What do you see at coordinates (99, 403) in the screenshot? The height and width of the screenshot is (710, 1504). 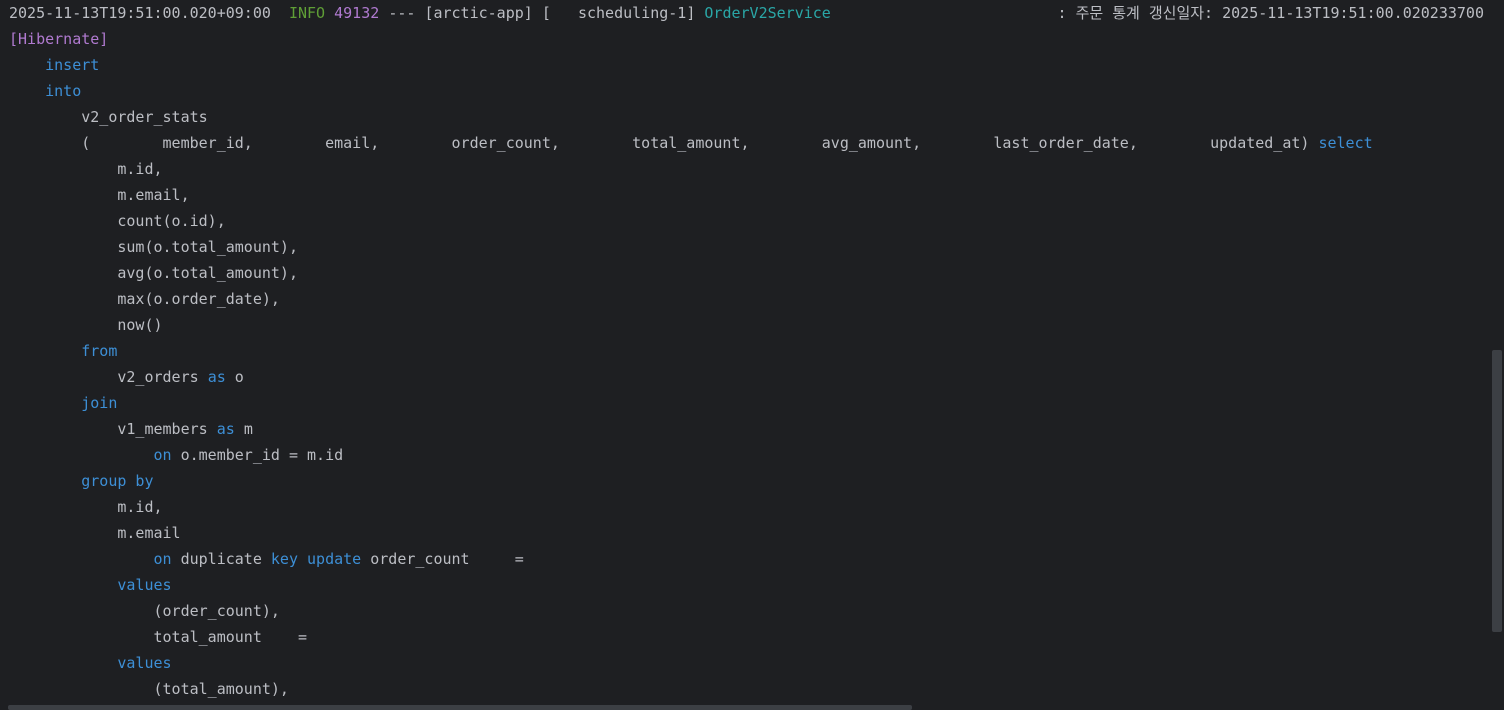 I see `sql-keyword-join: join` at bounding box center [99, 403].